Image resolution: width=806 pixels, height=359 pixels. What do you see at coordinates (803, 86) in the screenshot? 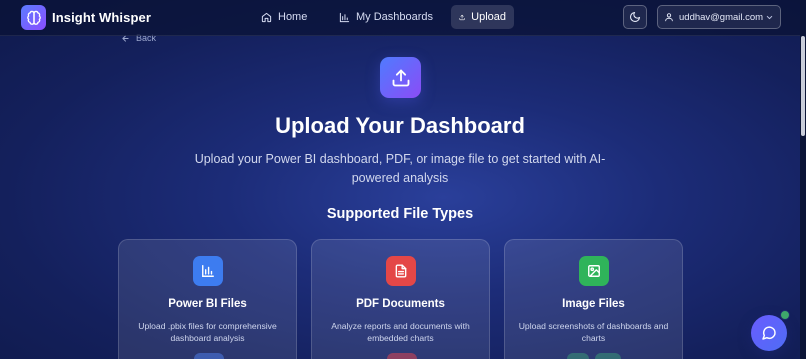
I see `page-scrollbar-thumb` at bounding box center [803, 86].